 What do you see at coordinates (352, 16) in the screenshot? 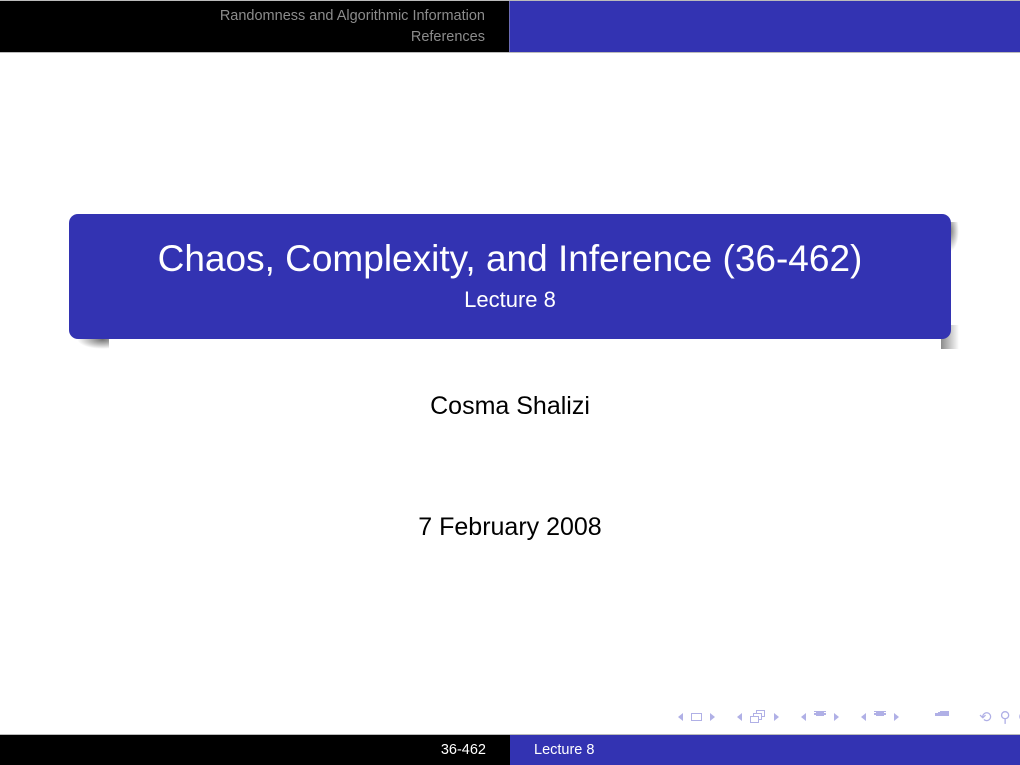
I see `headline-section-link: Randomness and Algorithmic Information` at bounding box center [352, 16].